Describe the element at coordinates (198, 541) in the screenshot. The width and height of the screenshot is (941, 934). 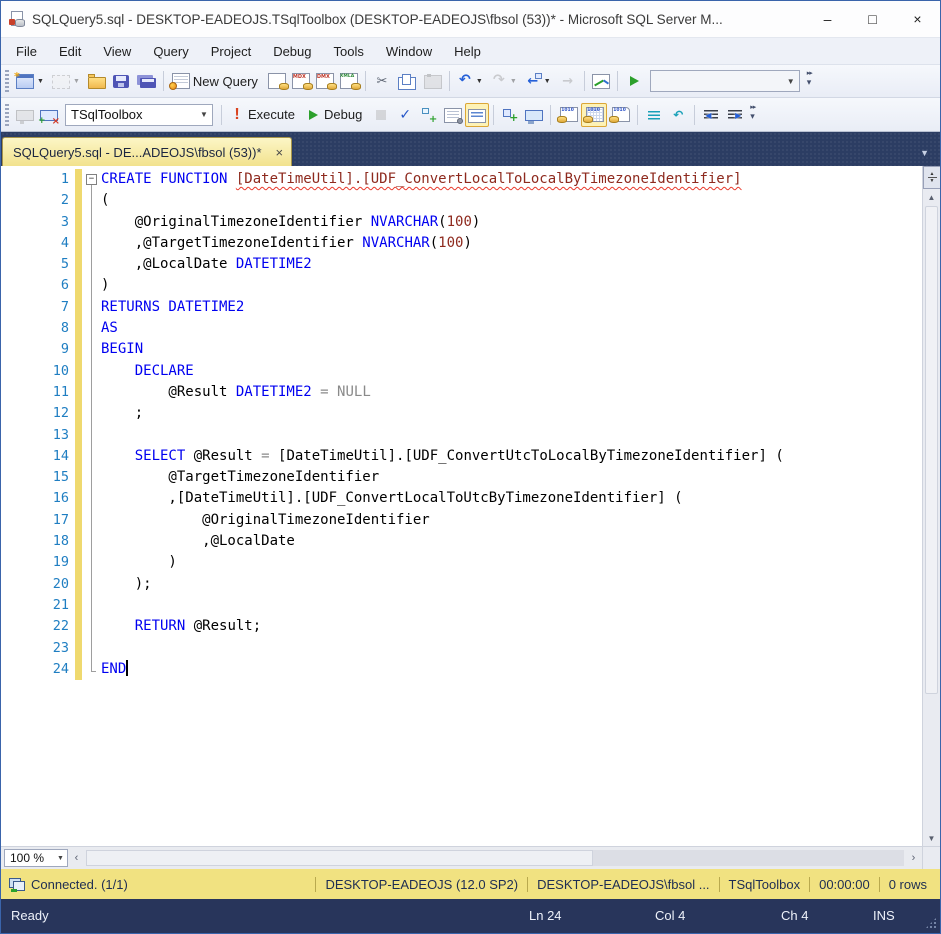
I see `code-text: ,@LocalDate` at that location.